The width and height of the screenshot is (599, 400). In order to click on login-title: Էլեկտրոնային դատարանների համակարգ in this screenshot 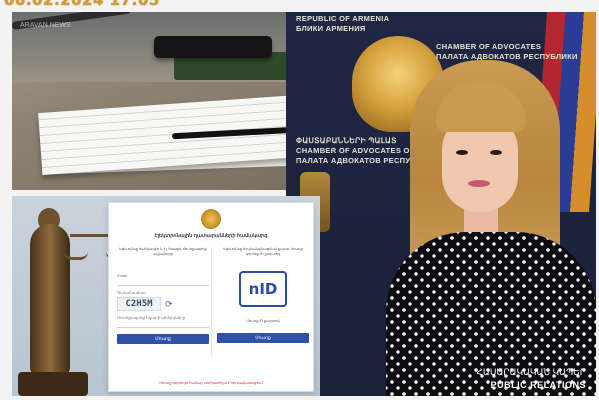, I will do `click(211, 236)`.